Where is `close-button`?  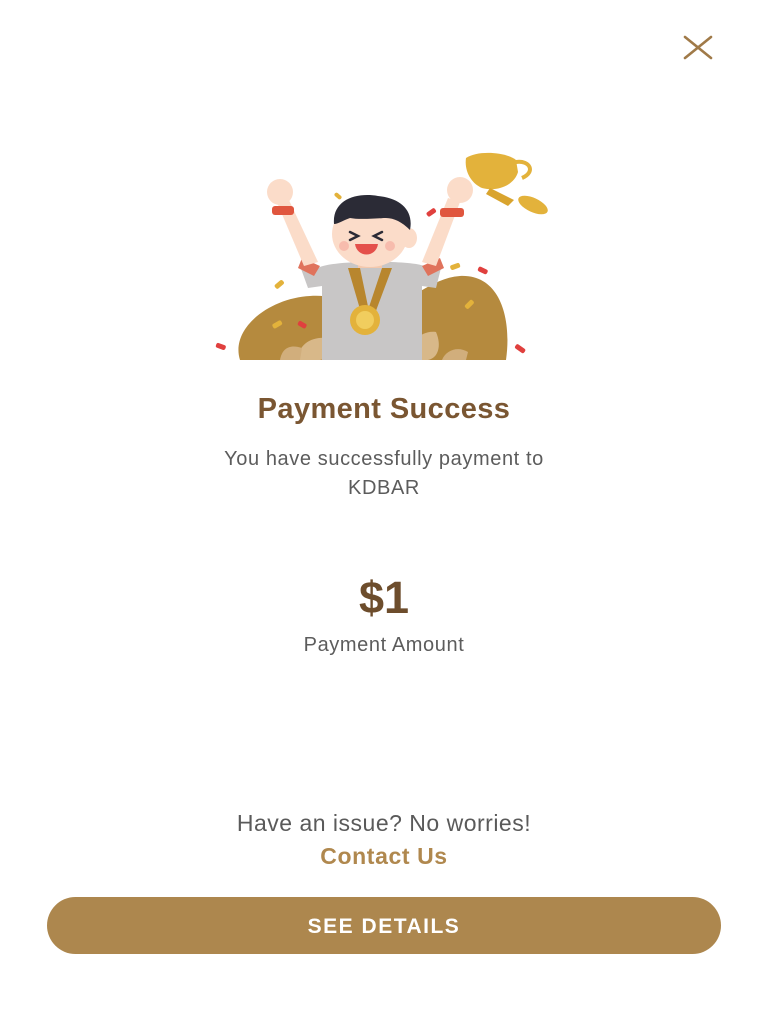 close-button is located at coordinates (698, 48).